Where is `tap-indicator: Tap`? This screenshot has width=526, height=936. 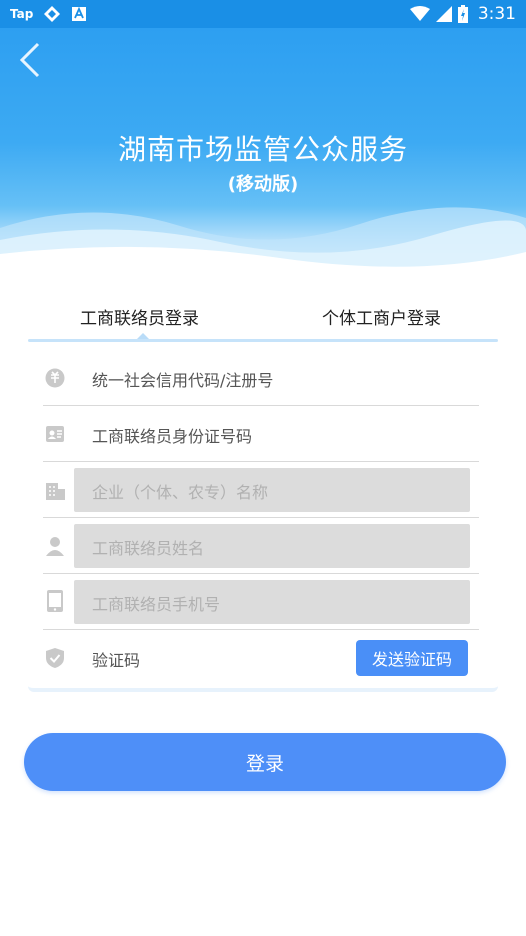 tap-indicator: Tap is located at coordinates (22, 14).